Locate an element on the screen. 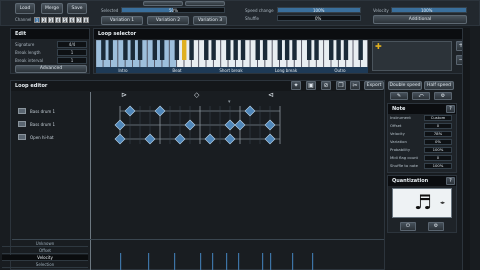 This screenshot has height=270, width=480. quantization-config-icon: ⚙ is located at coordinates (436, 226).